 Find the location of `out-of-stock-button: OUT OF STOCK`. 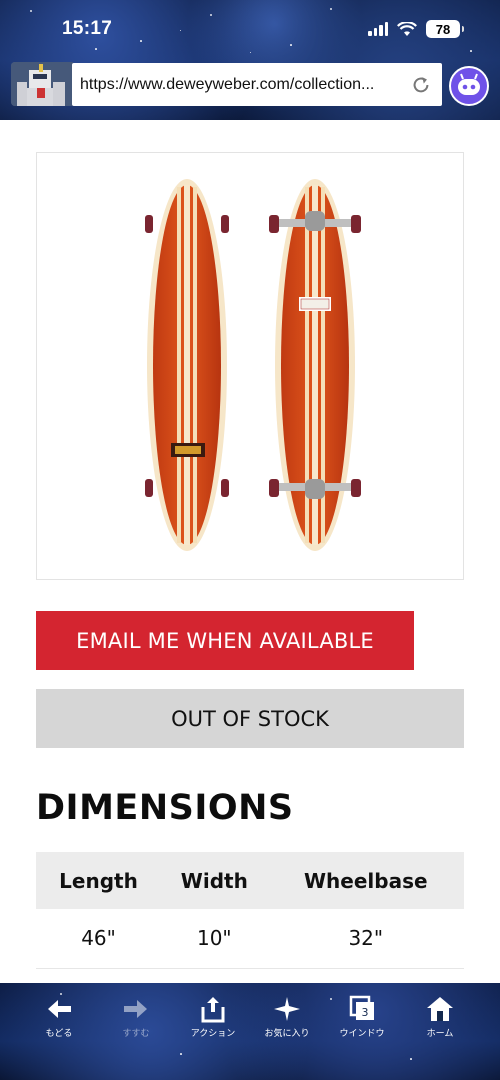

out-of-stock-button: OUT OF STOCK is located at coordinates (250, 718).